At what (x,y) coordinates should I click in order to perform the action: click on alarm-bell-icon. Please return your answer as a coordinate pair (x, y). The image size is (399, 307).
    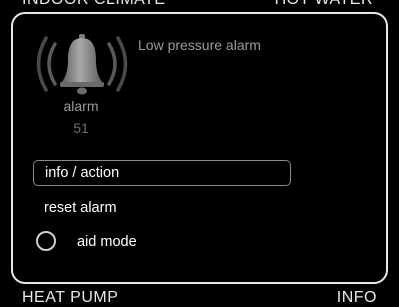
    Looking at the image, I should click on (82, 64).